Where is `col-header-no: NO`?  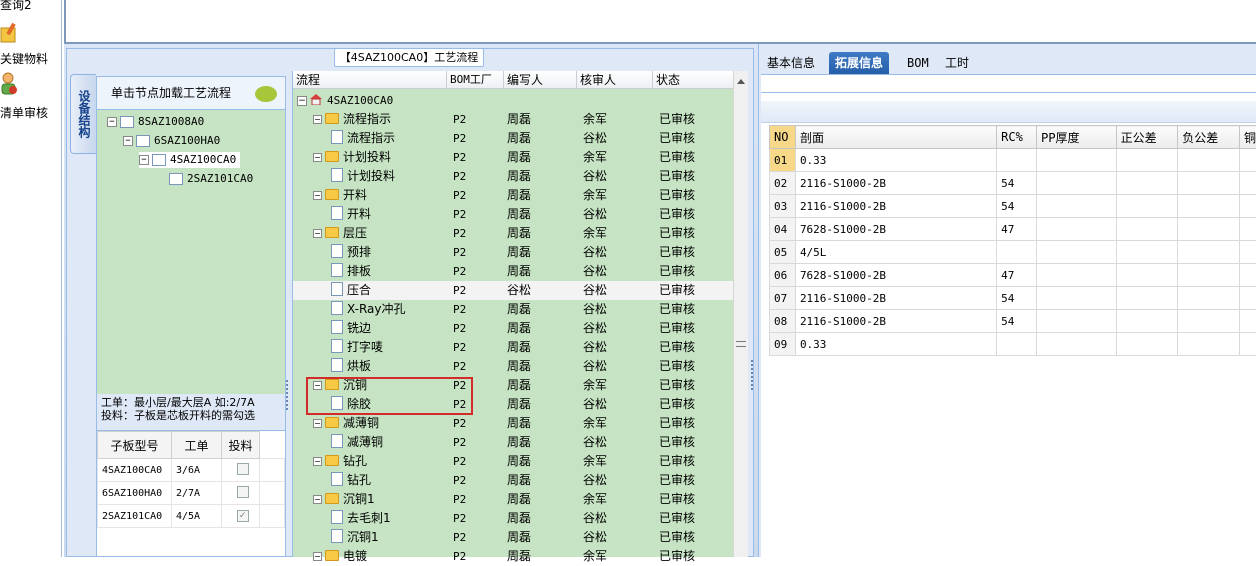 col-header-no: NO is located at coordinates (783, 137).